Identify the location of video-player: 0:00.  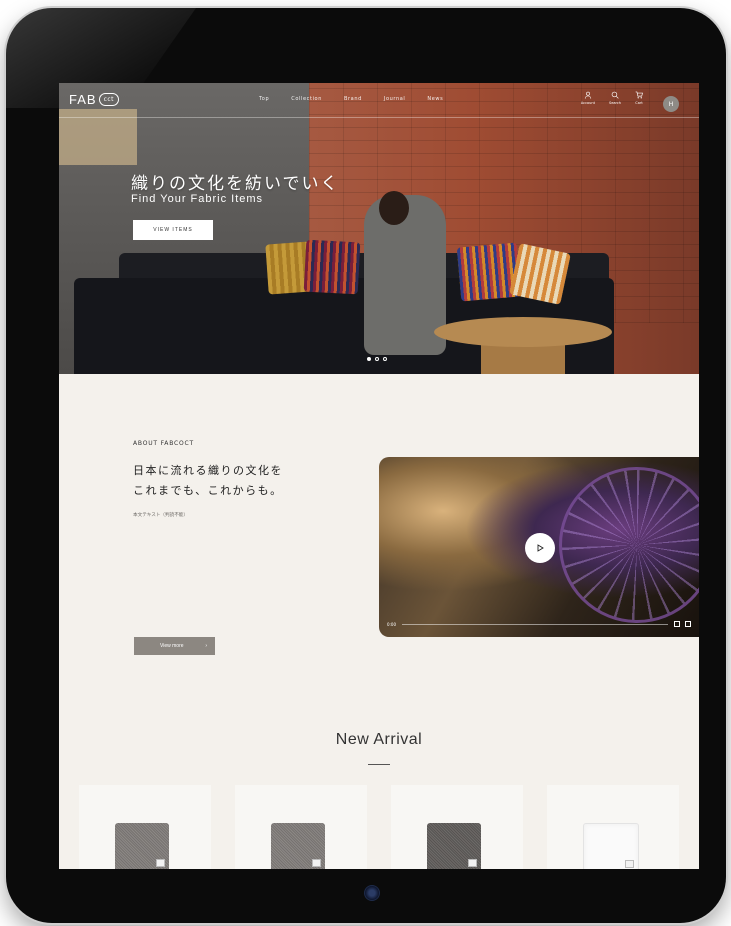
(539, 547).